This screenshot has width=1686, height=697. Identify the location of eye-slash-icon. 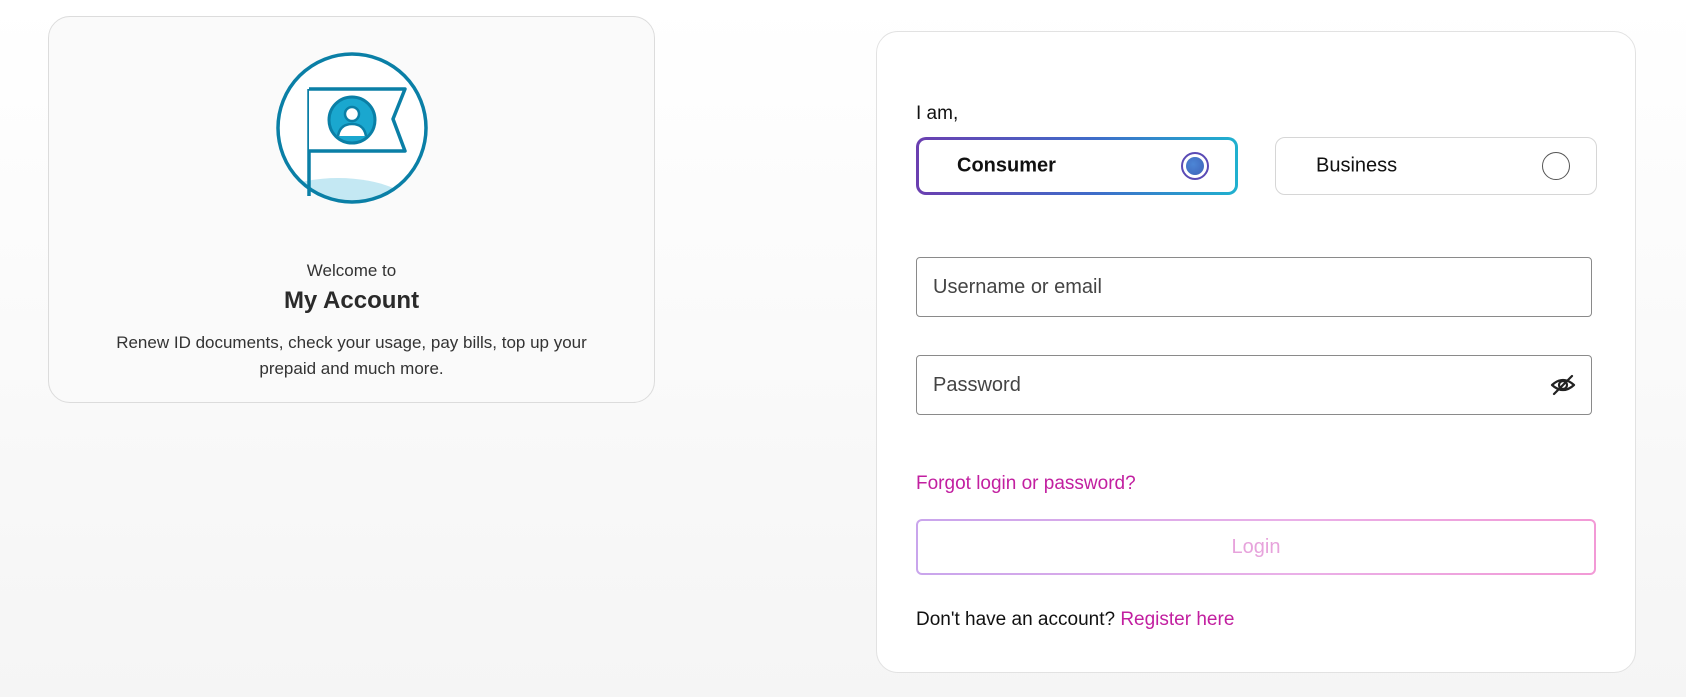
(1563, 385).